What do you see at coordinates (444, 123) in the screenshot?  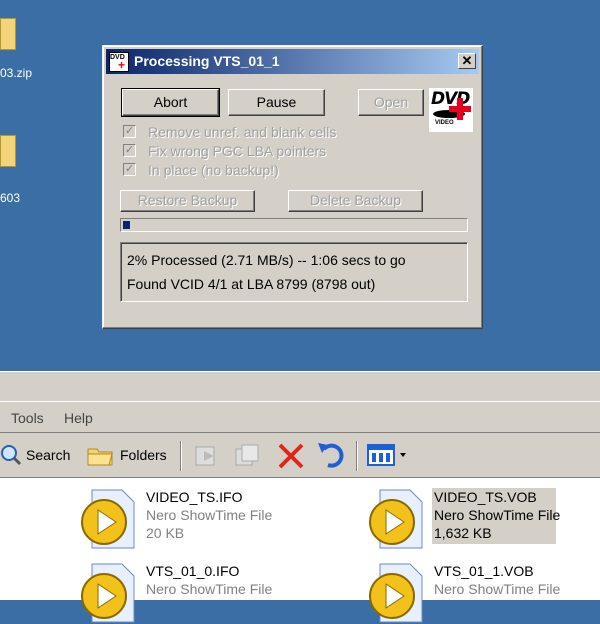 I see `dvd-logo-subtext: VIDEO` at bounding box center [444, 123].